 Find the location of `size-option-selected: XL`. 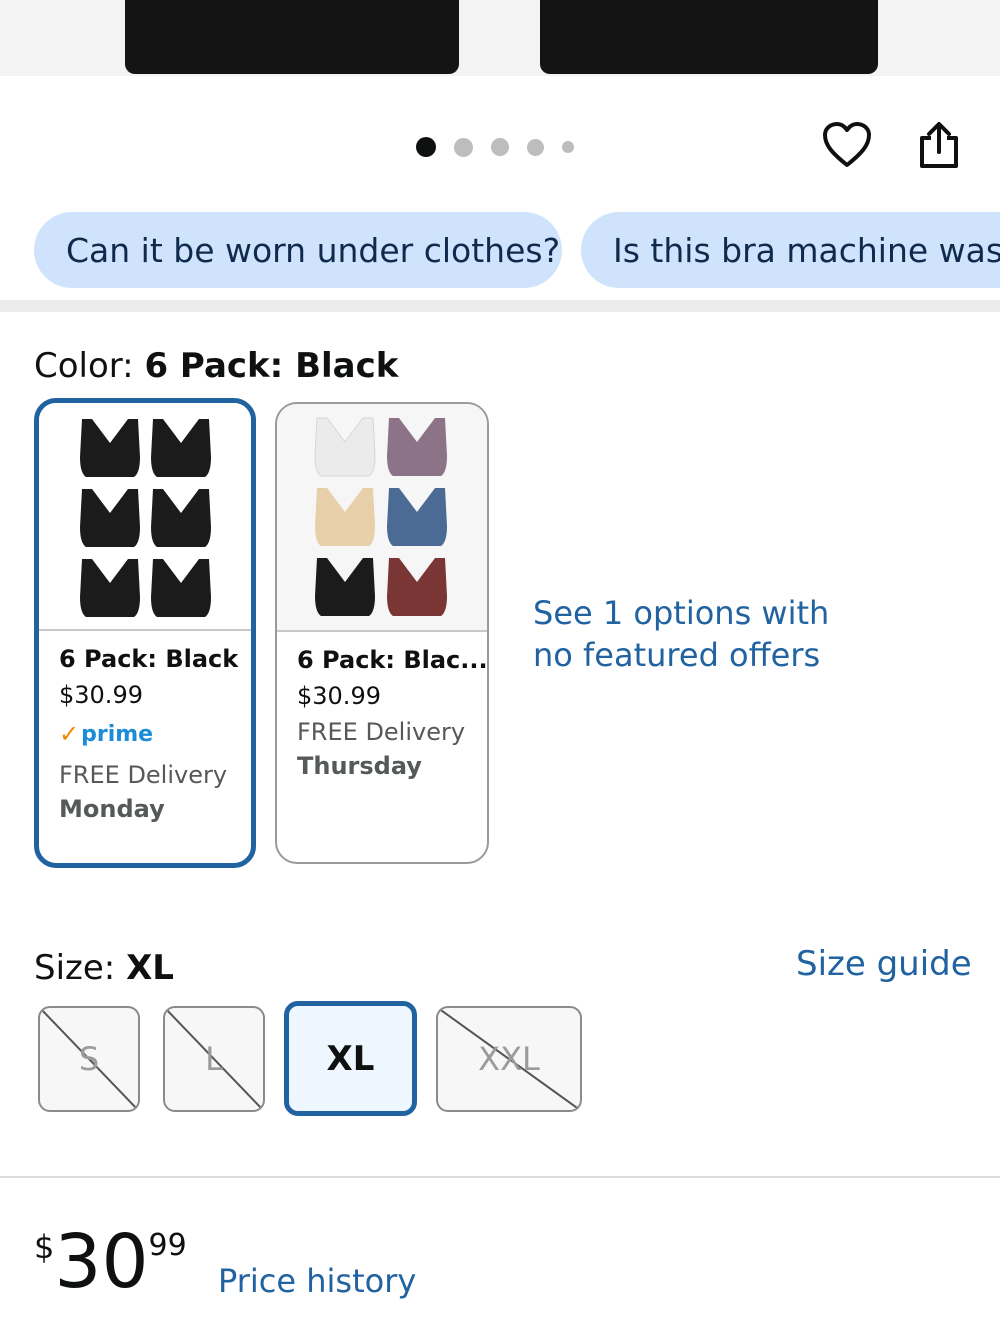

size-option-selected: XL is located at coordinates (350, 1058).